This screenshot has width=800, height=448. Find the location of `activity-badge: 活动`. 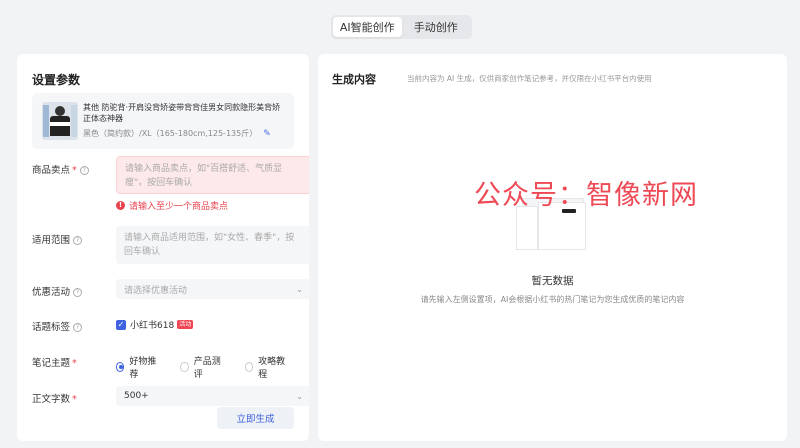

activity-badge: 活动 is located at coordinates (185, 324).